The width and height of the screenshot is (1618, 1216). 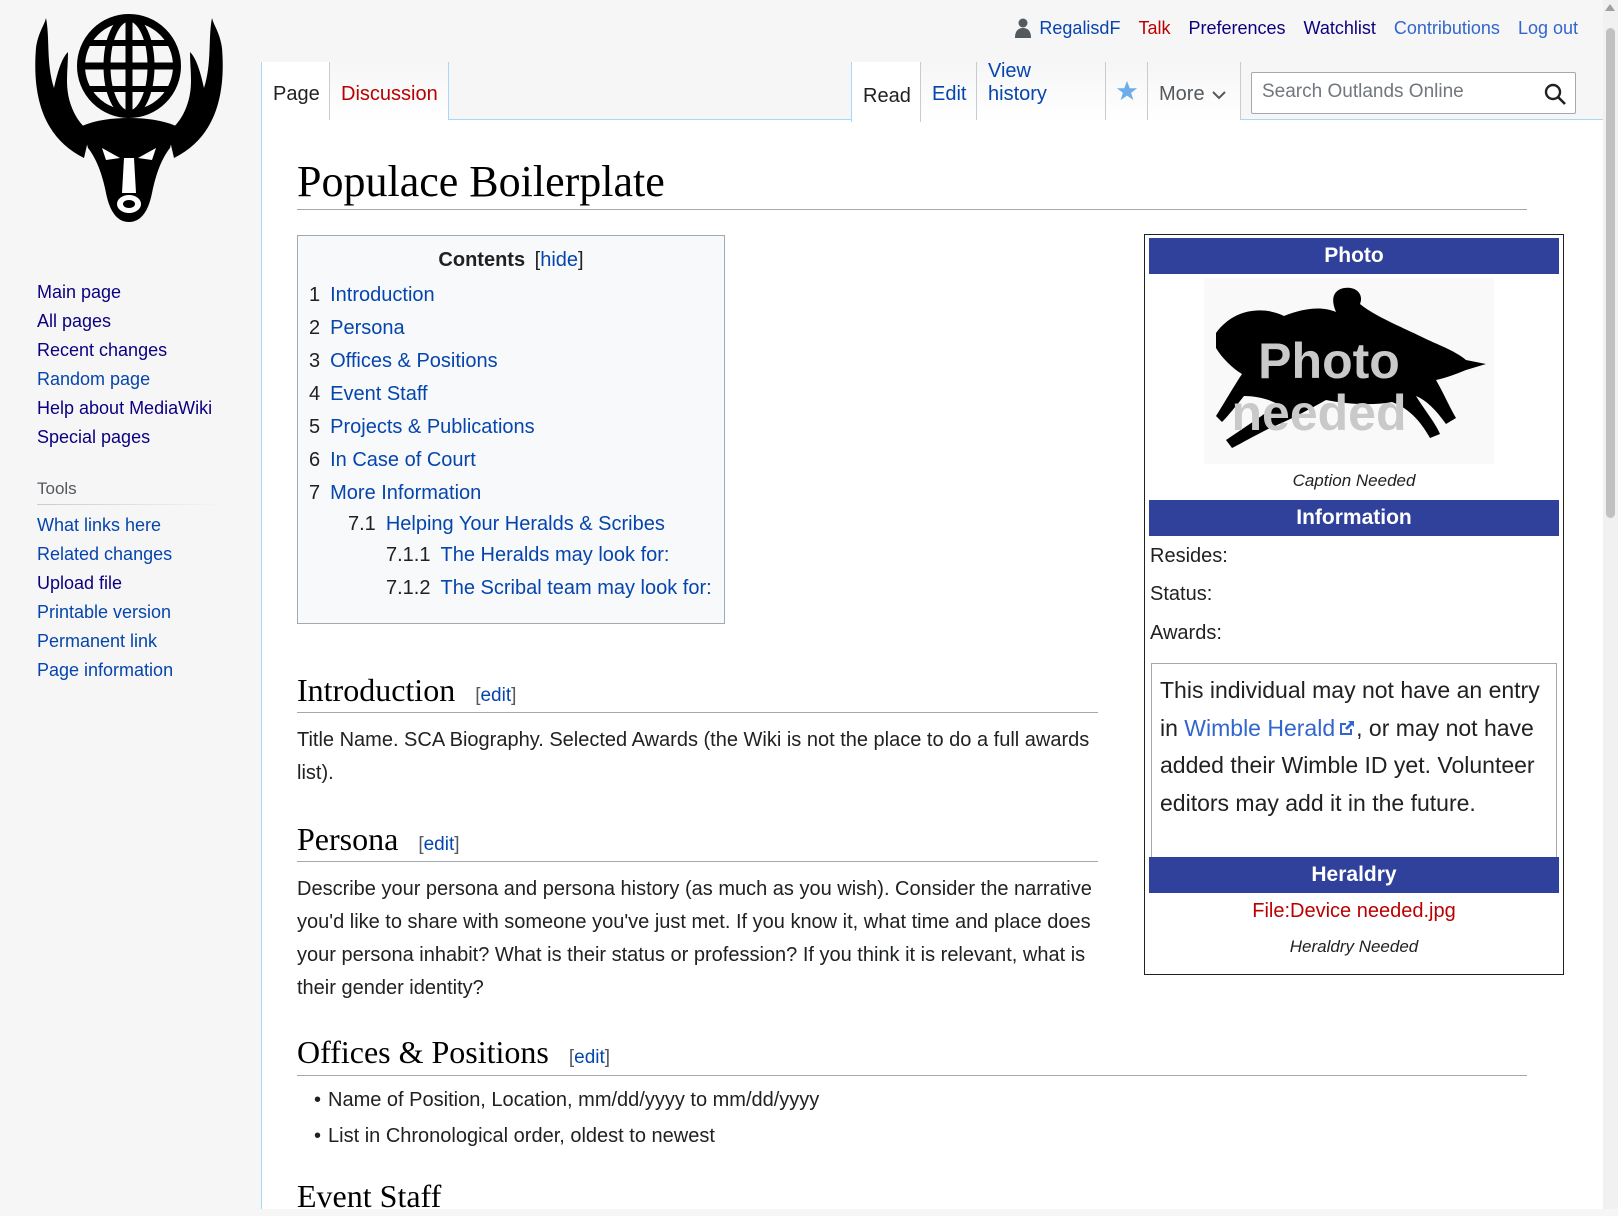 I want to click on tab-page: Page, so click(x=295, y=91).